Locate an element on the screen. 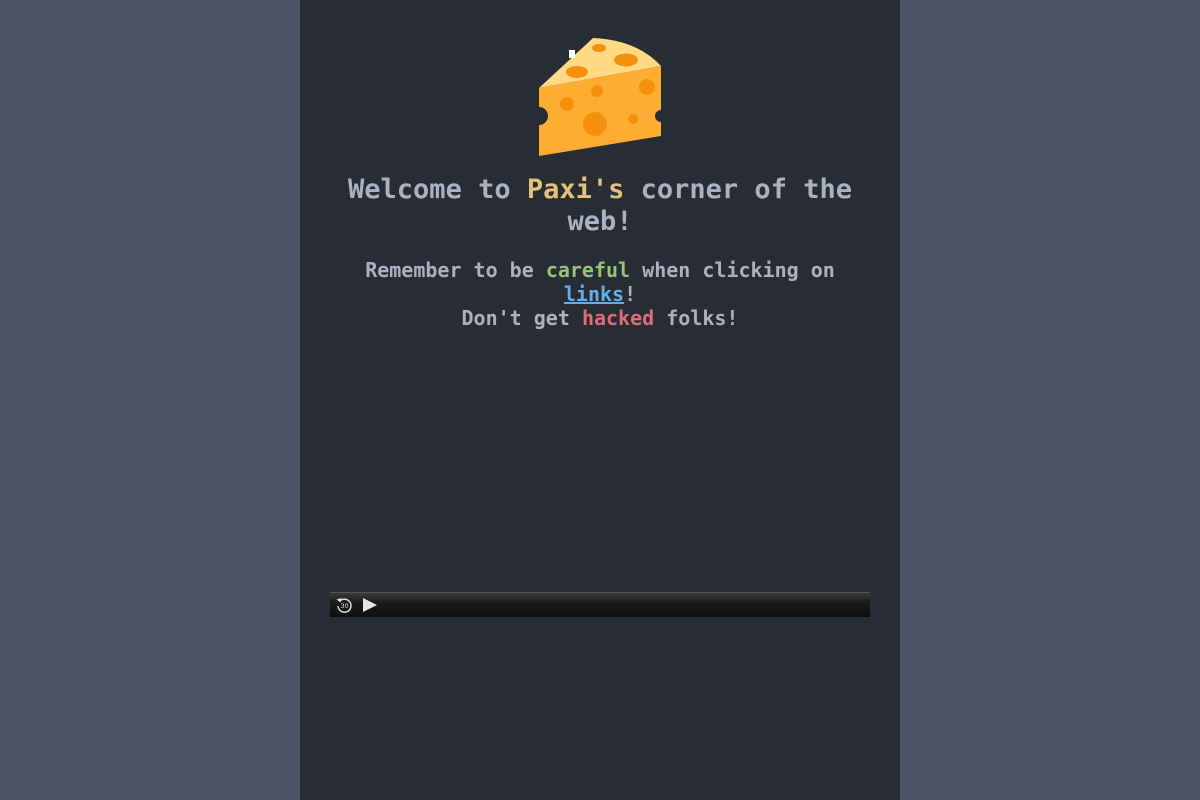  cheese-icon is located at coordinates (600, 97).